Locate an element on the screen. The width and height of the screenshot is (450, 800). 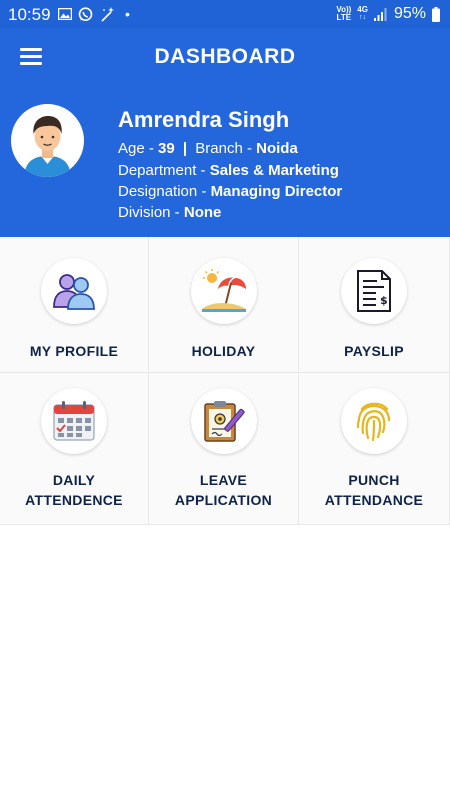
system-icons: Vo)) LTE 4G ↑↓ 95% is located at coordinates (388, 14).